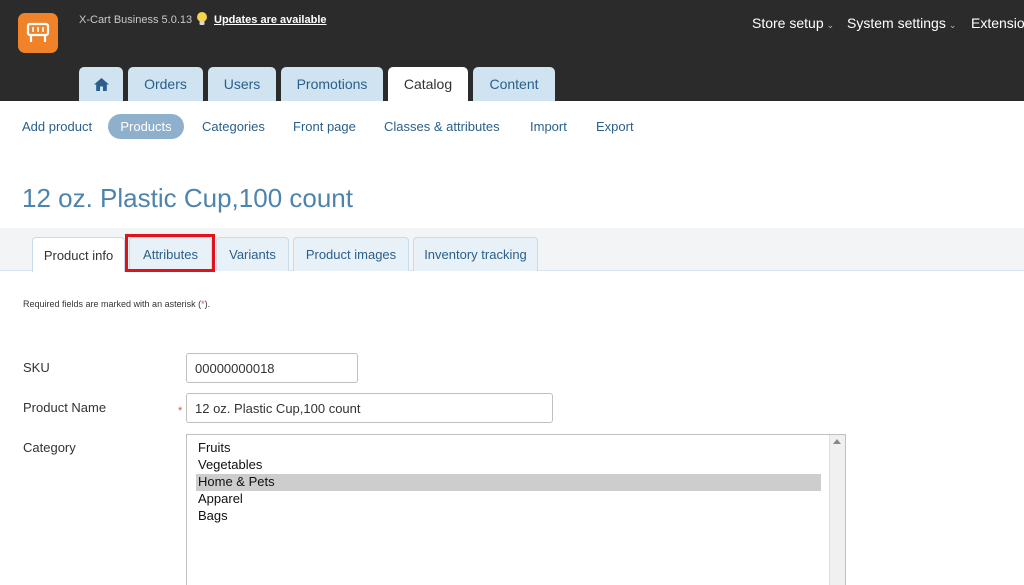  I want to click on nav-extensions: Extensions, so click(997, 23).